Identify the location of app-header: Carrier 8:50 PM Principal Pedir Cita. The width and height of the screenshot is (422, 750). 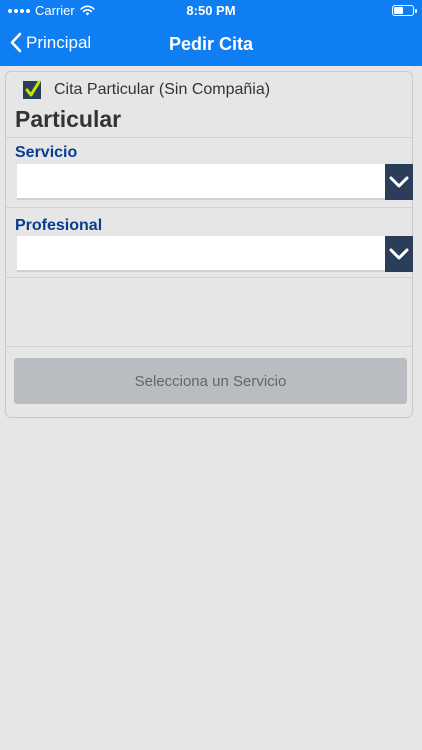
(211, 33).